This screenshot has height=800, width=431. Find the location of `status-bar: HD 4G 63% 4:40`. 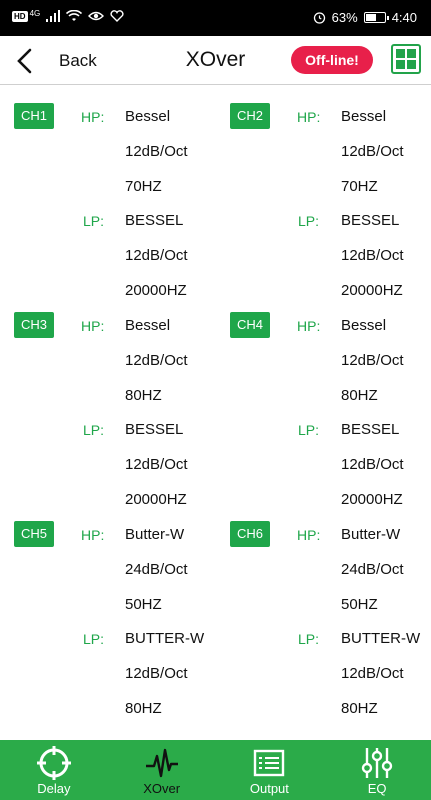

status-bar: HD 4G 63% 4:40 is located at coordinates (215, 18).